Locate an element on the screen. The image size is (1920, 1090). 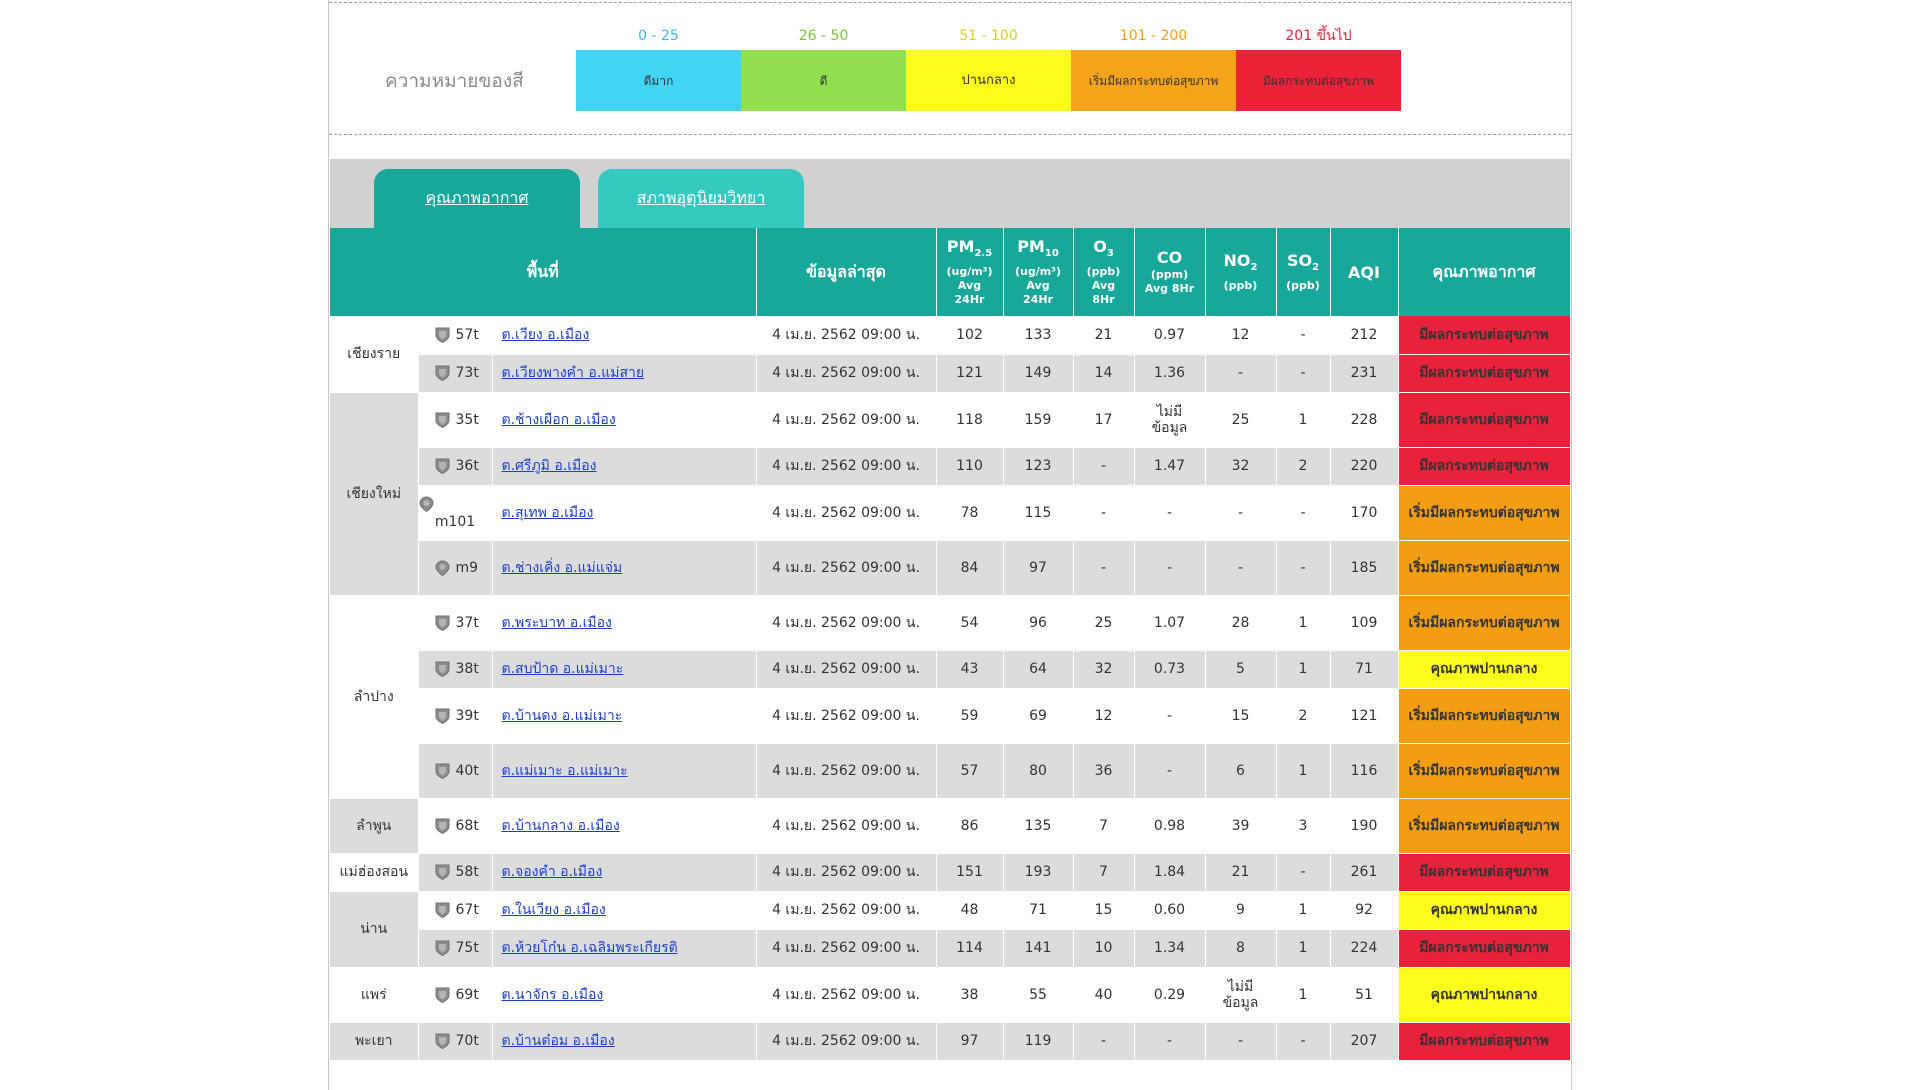
header-area: พื้นที่ is located at coordinates (543, 272).